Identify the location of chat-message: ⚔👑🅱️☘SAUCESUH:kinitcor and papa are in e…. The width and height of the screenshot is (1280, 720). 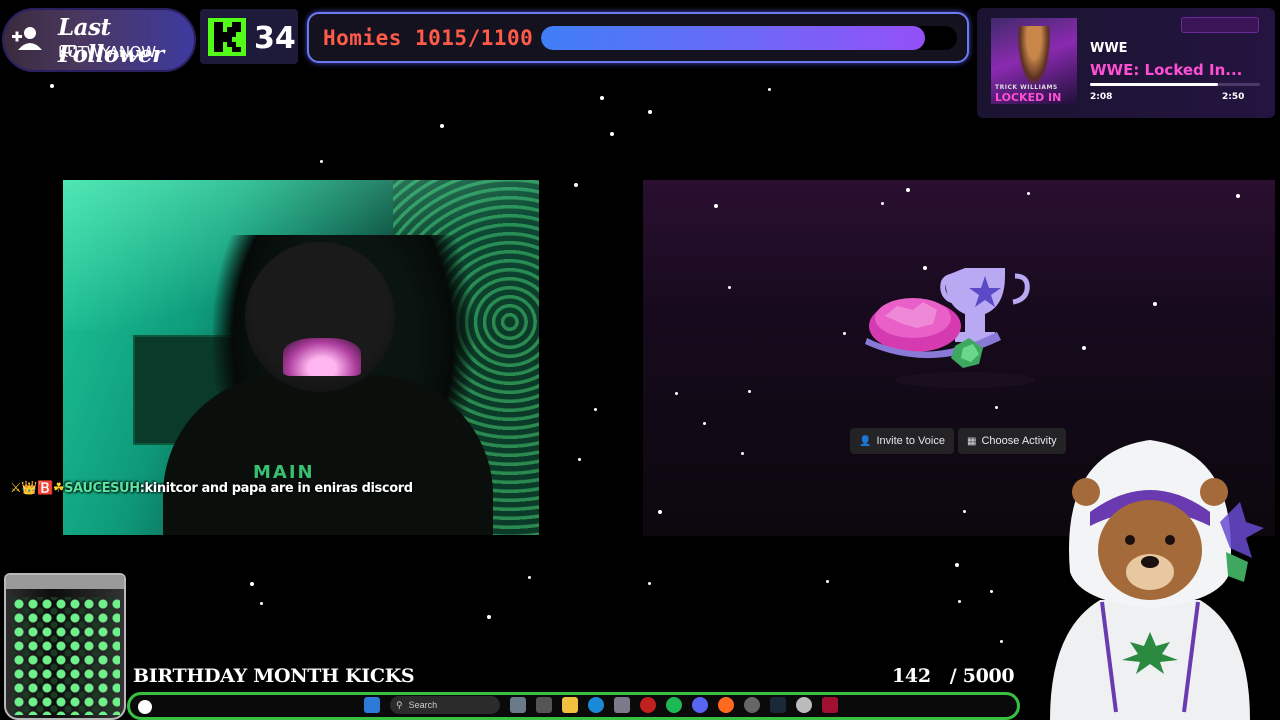
(220, 488).